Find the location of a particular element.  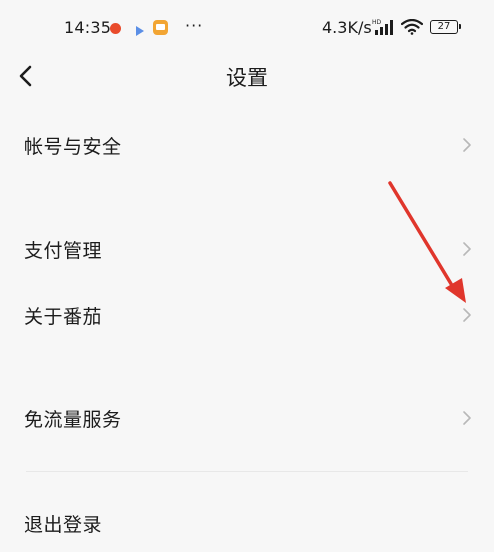

page-title: 设置 is located at coordinates (247, 78).